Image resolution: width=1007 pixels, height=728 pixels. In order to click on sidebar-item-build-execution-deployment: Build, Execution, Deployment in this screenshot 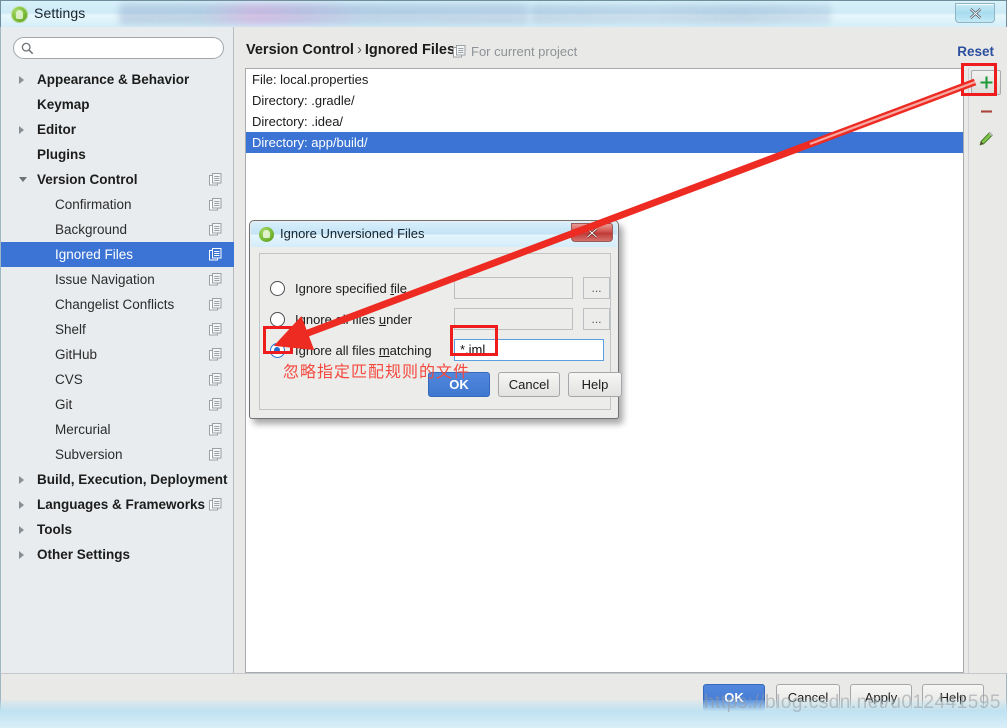, I will do `click(117, 479)`.